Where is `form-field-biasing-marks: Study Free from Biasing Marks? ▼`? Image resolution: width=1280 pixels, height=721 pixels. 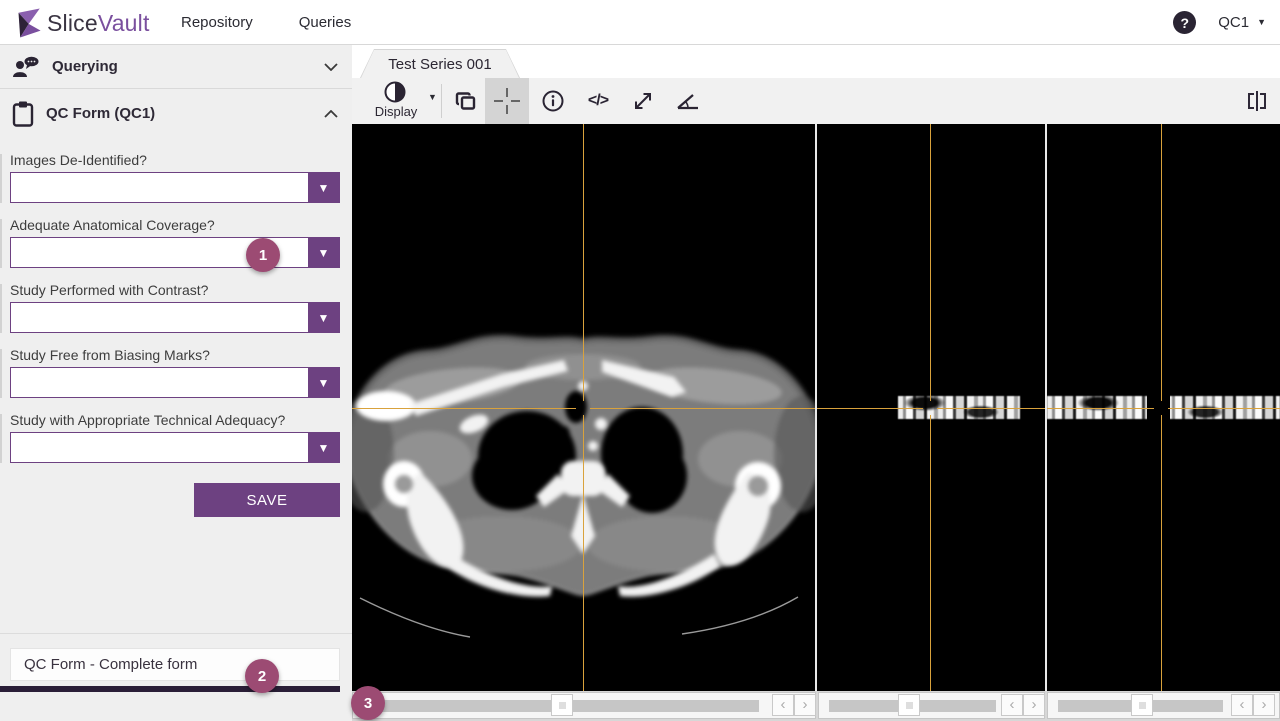 form-field-biasing-marks: Study Free from Biasing Marks? ▼ is located at coordinates (170, 372).